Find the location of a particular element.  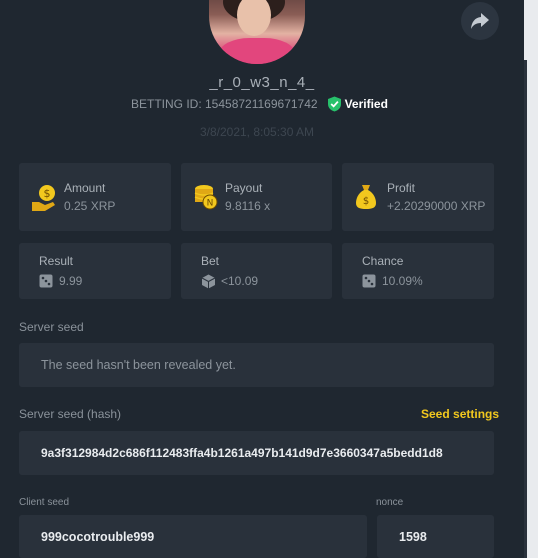

server-seed-hash-label: Server seed (hash) is located at coordinates (70, 414).